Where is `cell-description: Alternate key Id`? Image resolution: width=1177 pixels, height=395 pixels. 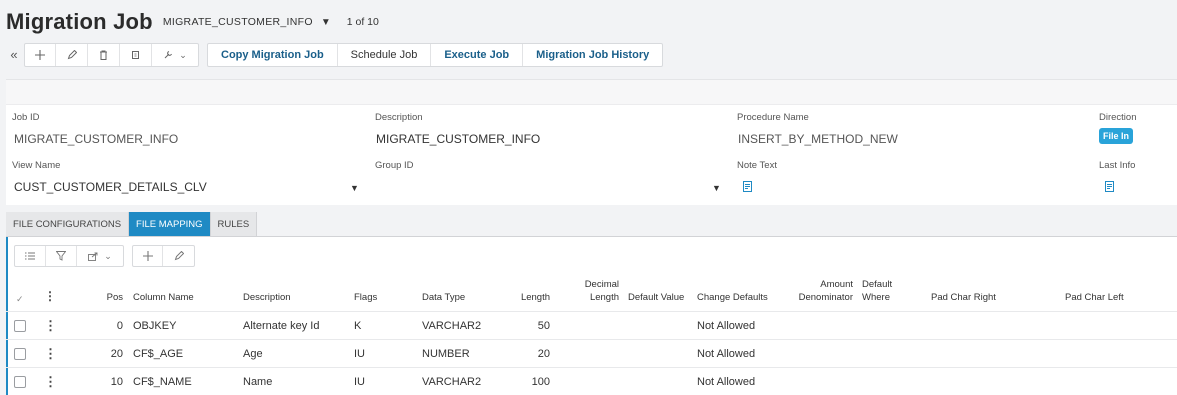
cell-description: Alternate key Id is located at coordinates (281, 326).